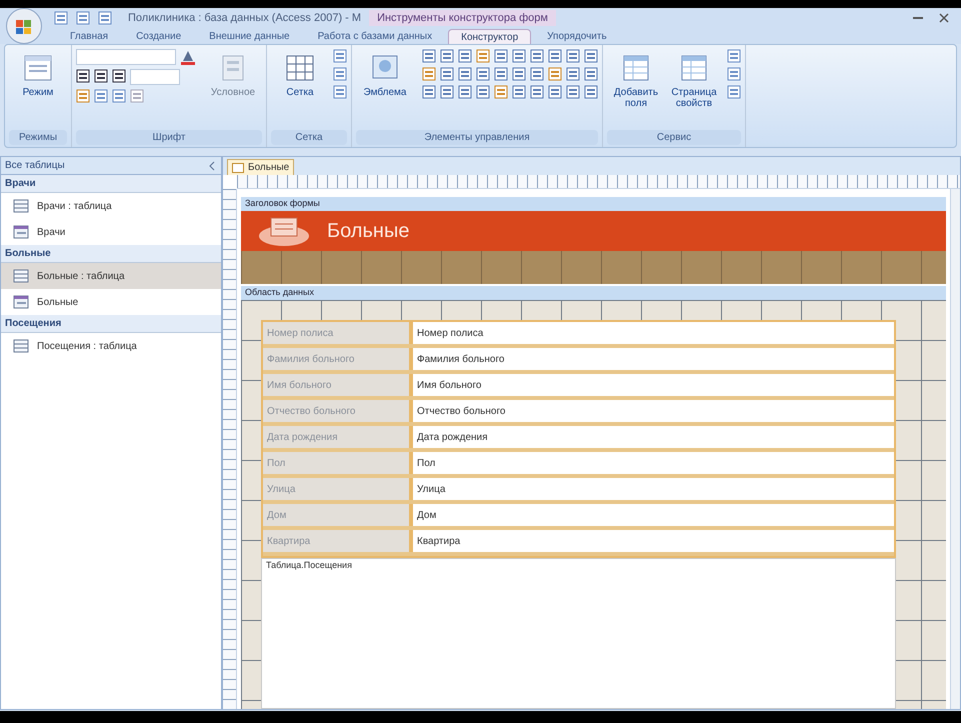 The height and width of the screenshot is (723, 961). What do you see at coordinates (249, 36) in the screenshot?
I see `ribbon-tab: Внешние данные` at bounding box center [249, 36].